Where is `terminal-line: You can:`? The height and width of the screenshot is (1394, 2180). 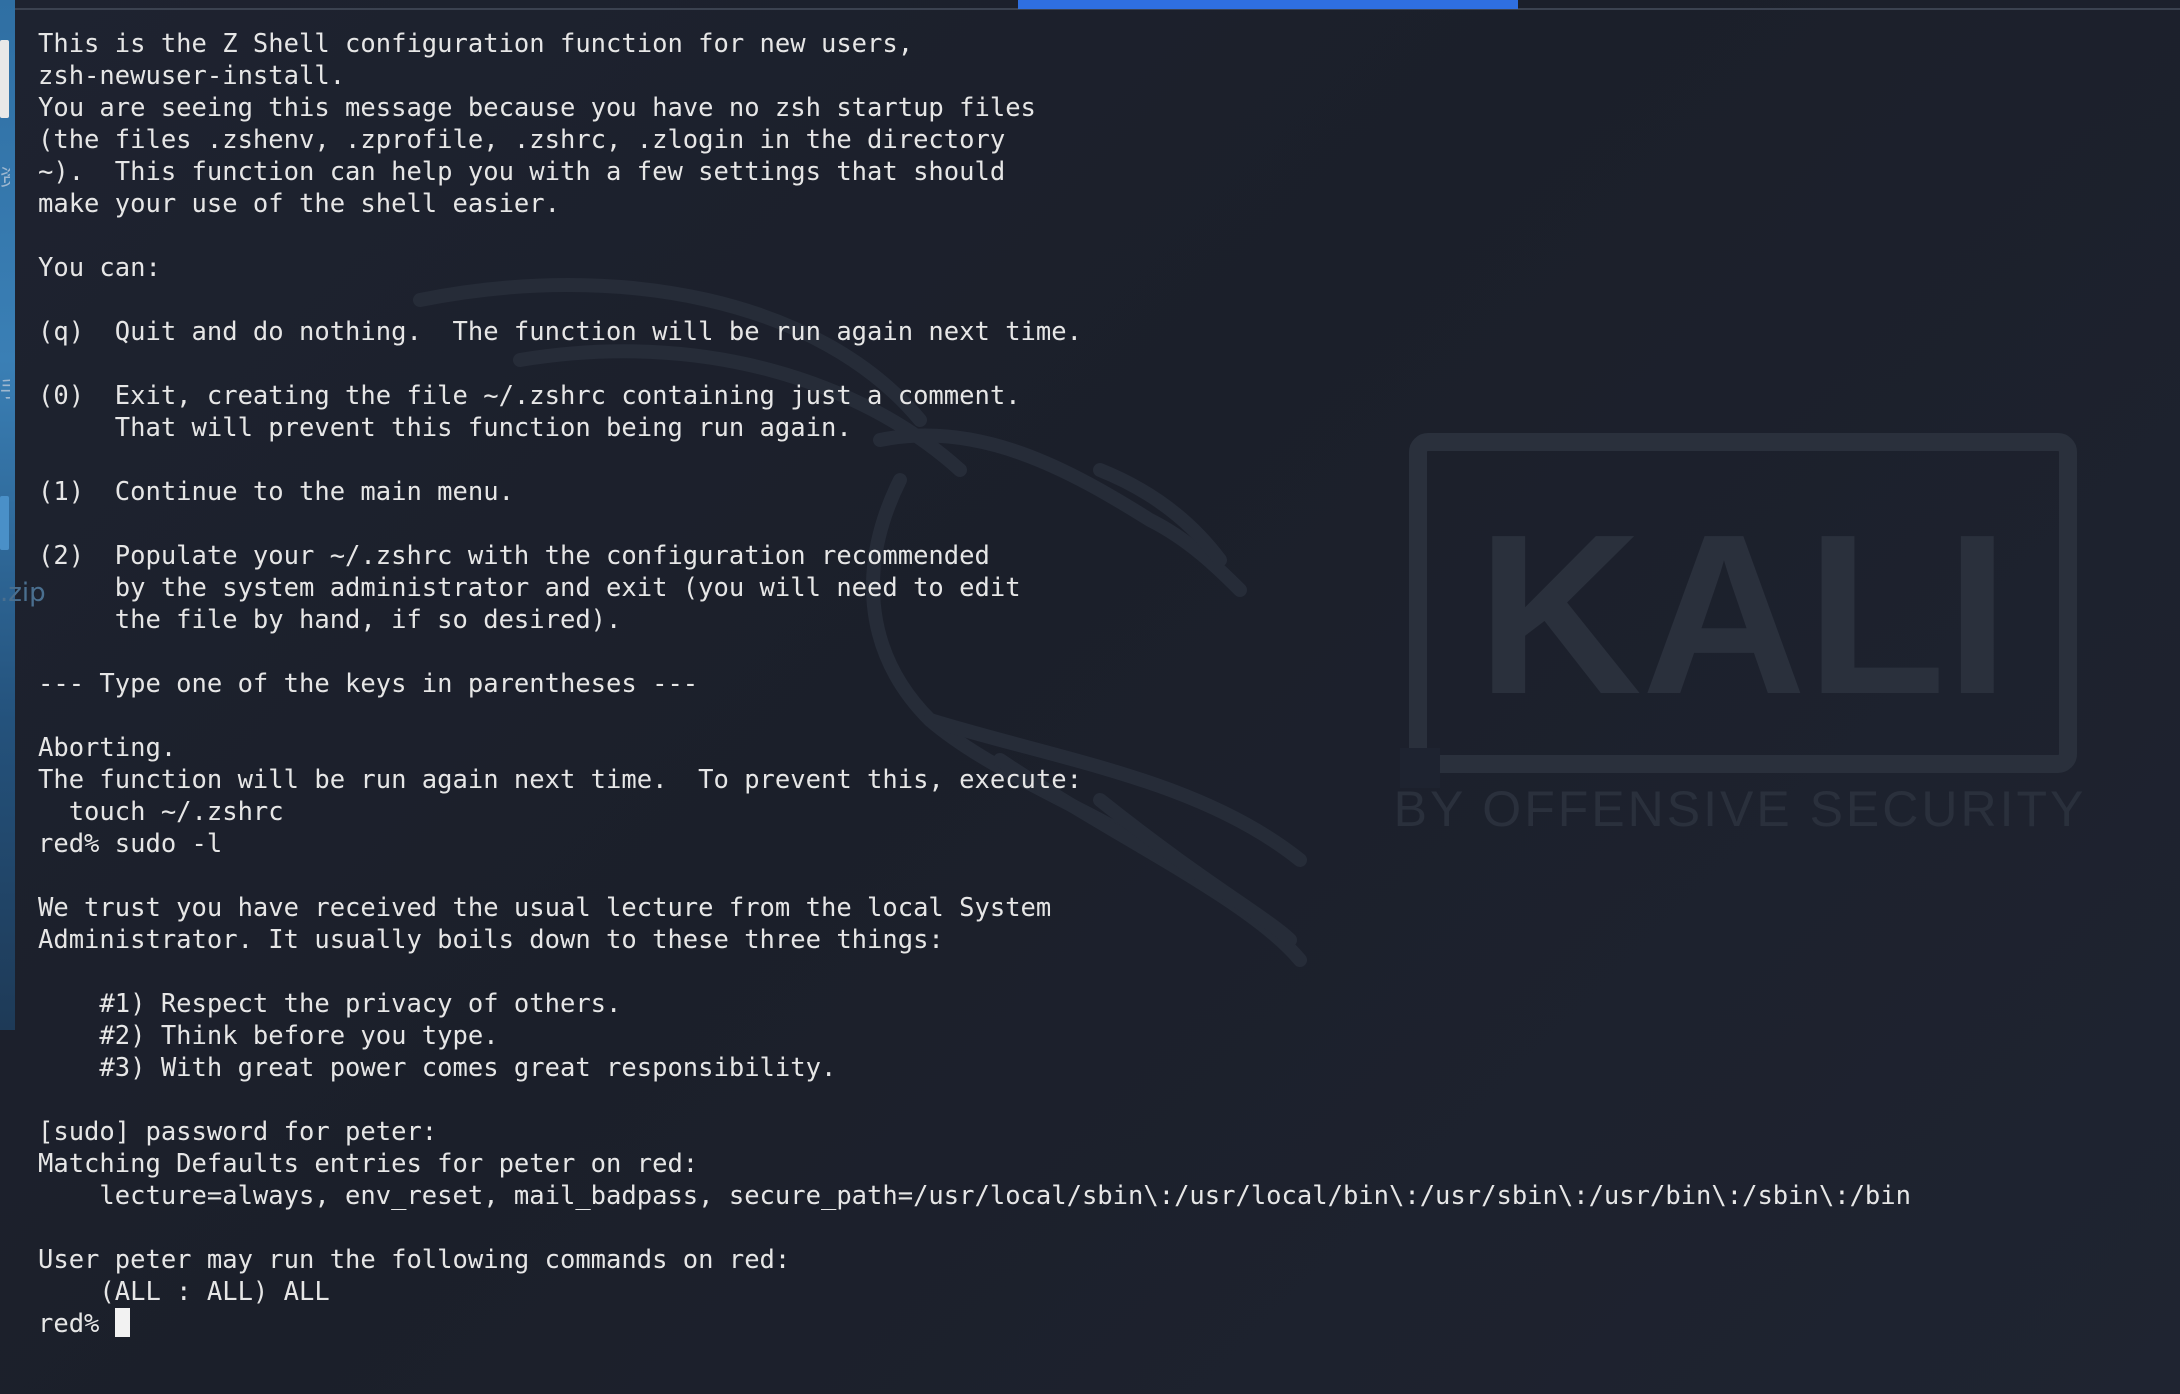
terminal-line: You can: is located at coordinates (99, 268).